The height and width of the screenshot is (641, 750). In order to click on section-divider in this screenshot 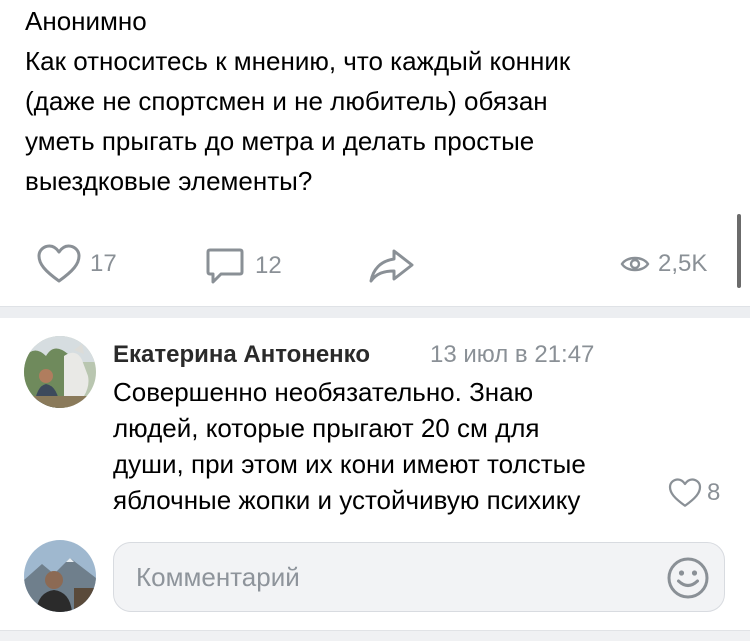, I will do `click(375, 312)`.